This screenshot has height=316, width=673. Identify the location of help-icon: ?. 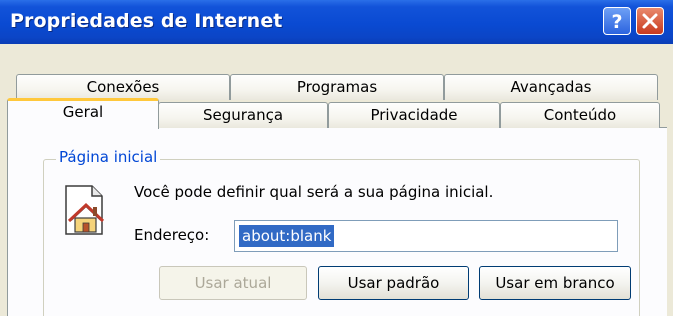
(616, 22).